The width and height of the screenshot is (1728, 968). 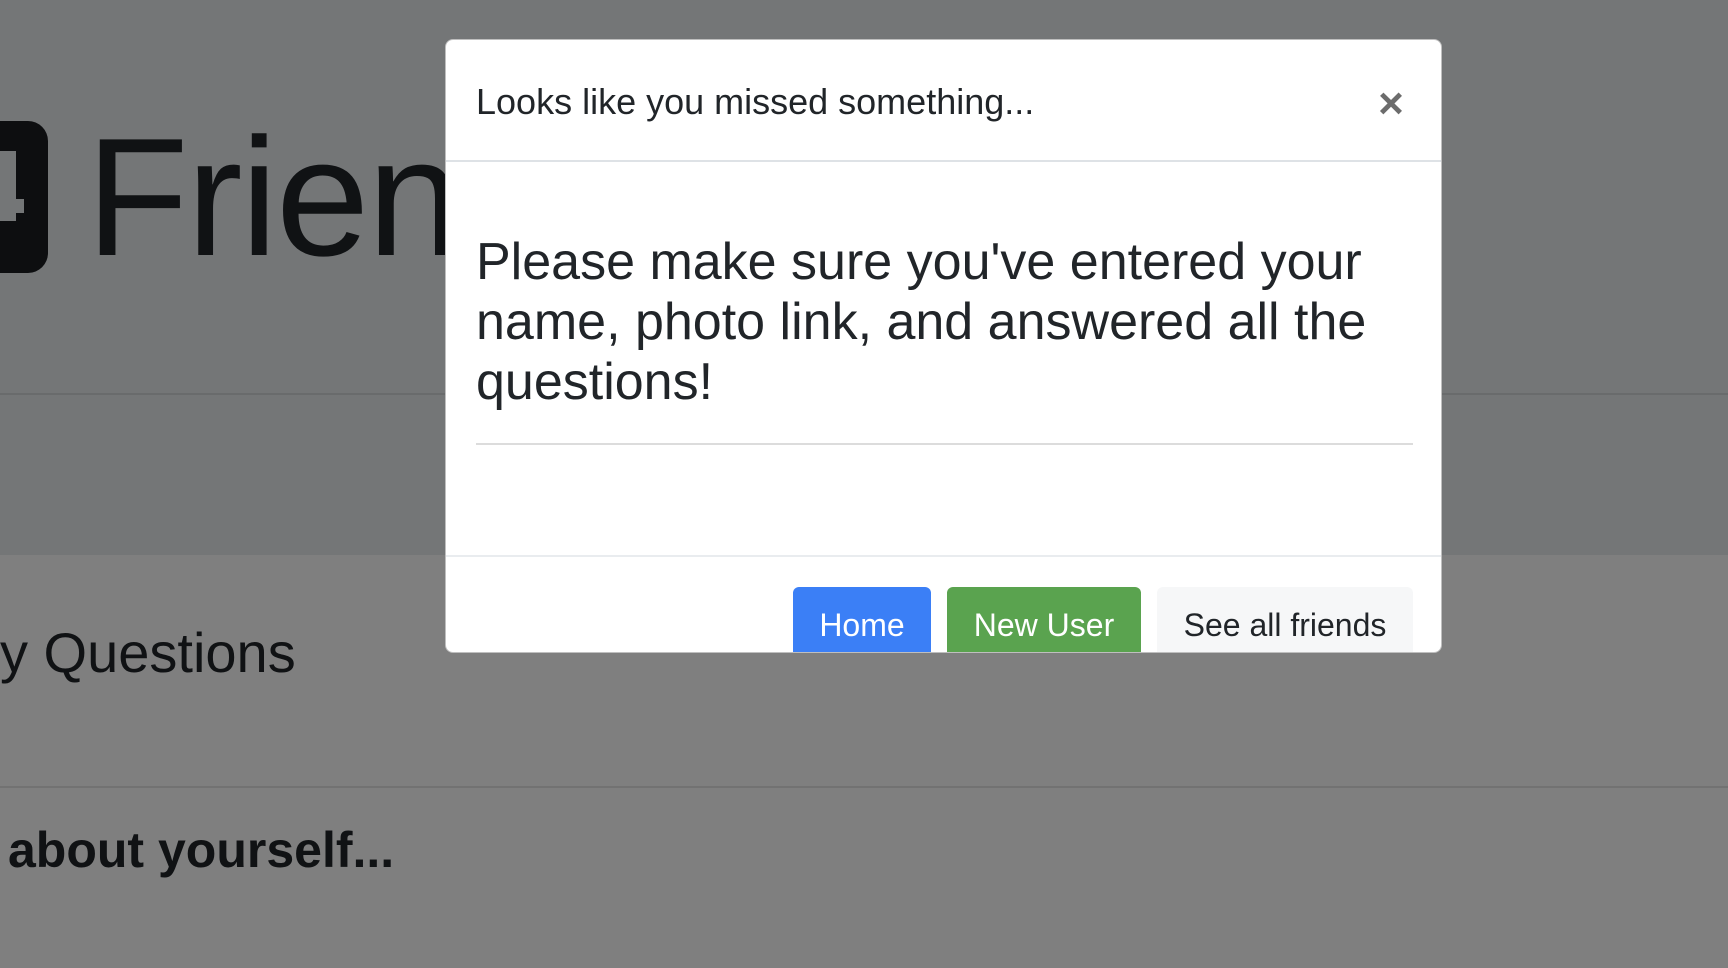 What do you see at coordinates (1285, 619) in the screenshot?
I see `see-all-friends-button: See all friends` at bounding box center [1285, 619].